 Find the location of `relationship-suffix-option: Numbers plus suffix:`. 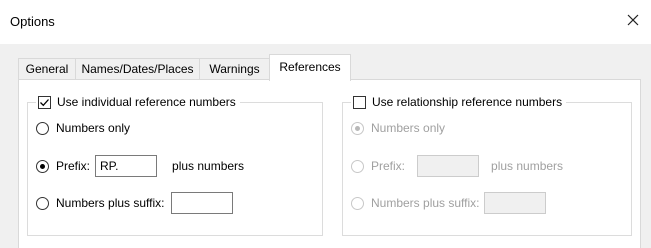

relationship-suffix-option: Numbers plus suffix: is located at coordinates (448, 203).